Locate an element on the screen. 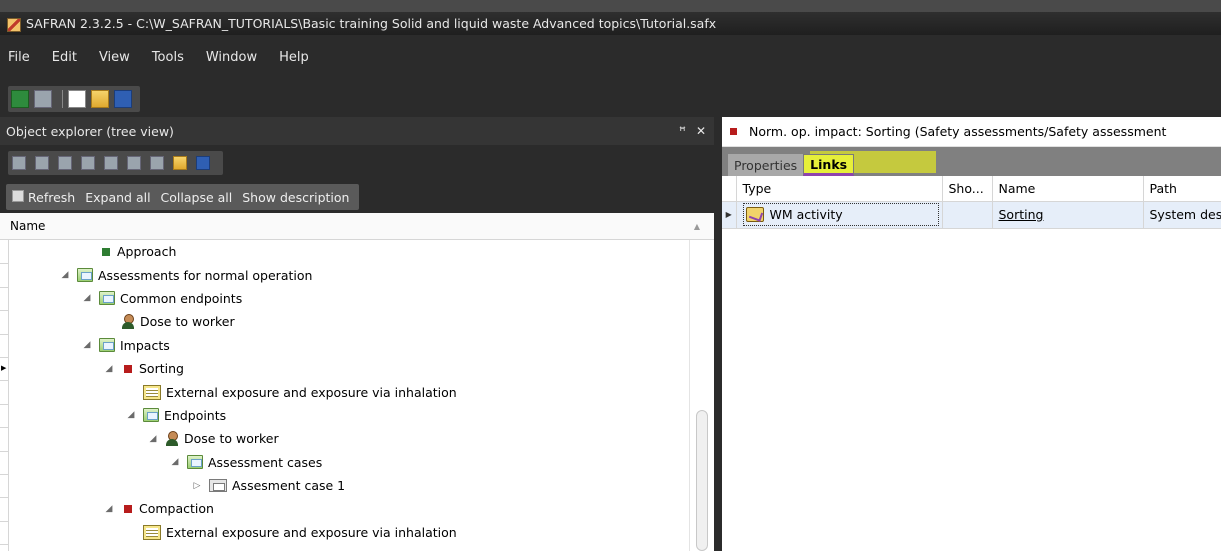 The height and width of the screenshot is (551, 1221). open-folder-icon is located at coordinates (100, 98).